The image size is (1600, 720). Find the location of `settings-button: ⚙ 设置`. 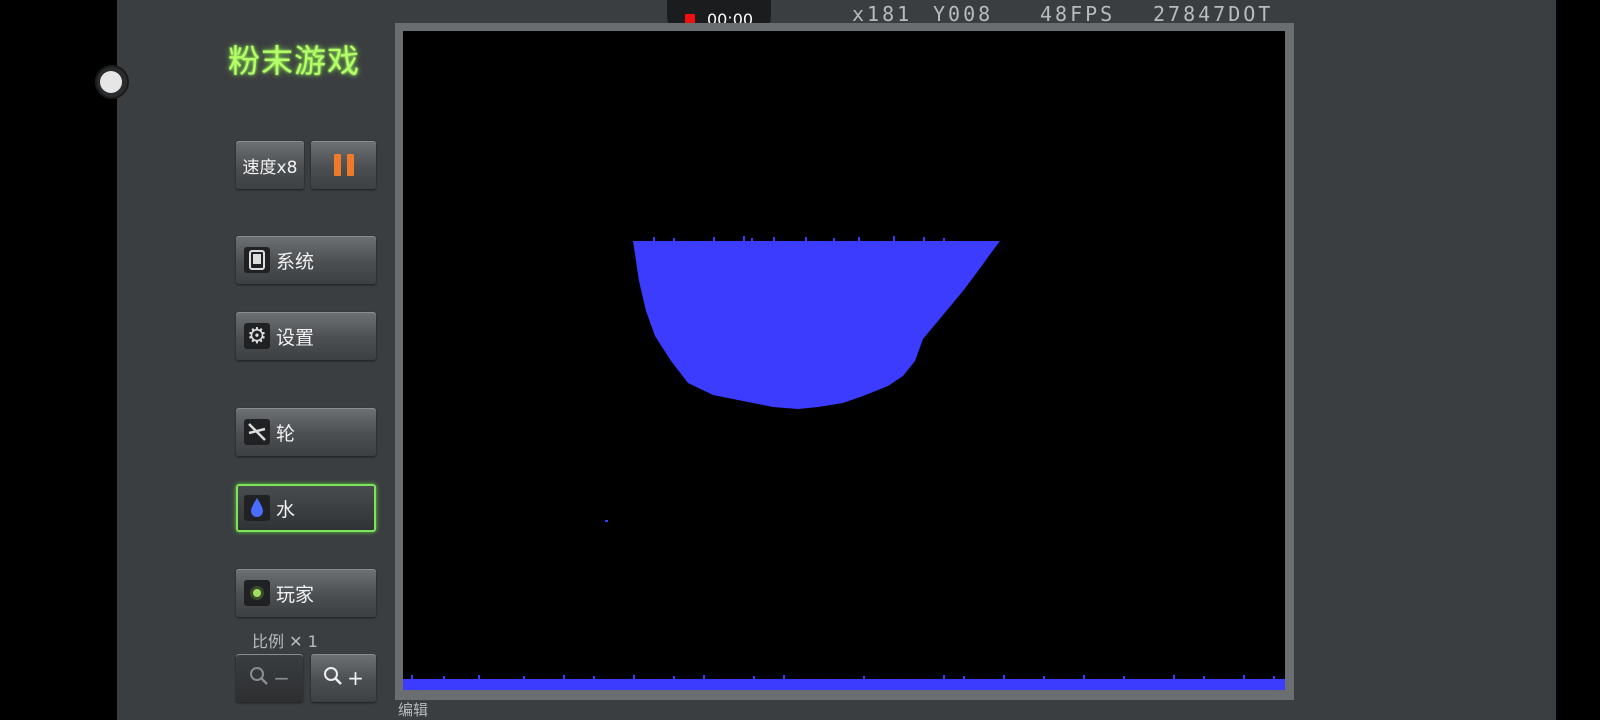

settings-button: ⚙ 设置 is located at coordinates (306, 336).